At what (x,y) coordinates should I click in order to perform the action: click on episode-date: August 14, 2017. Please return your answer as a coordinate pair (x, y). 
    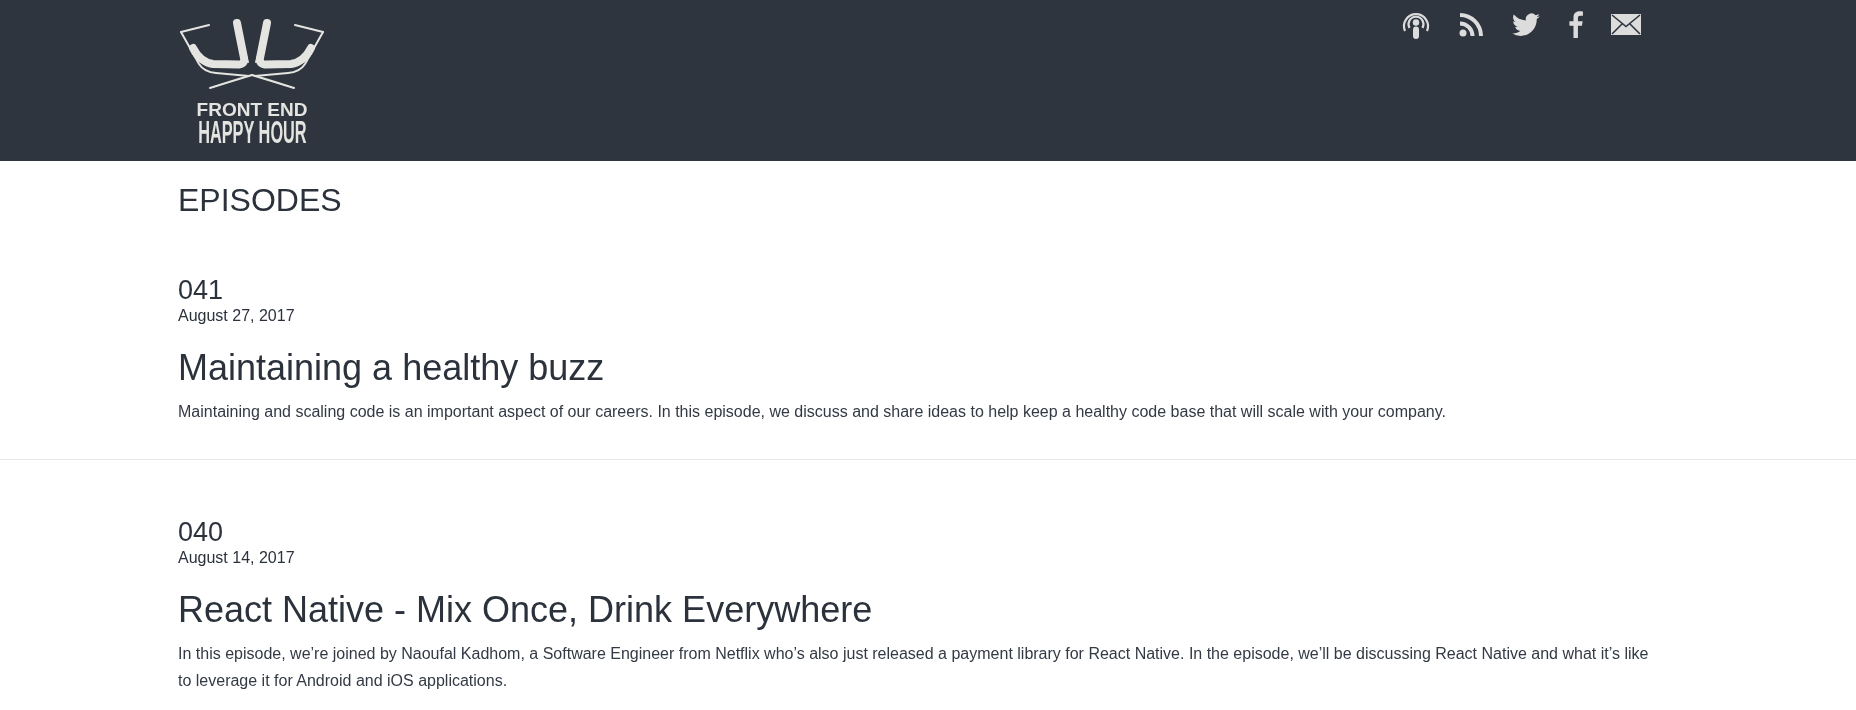
    Looking at the image, I should click on (236, 558).